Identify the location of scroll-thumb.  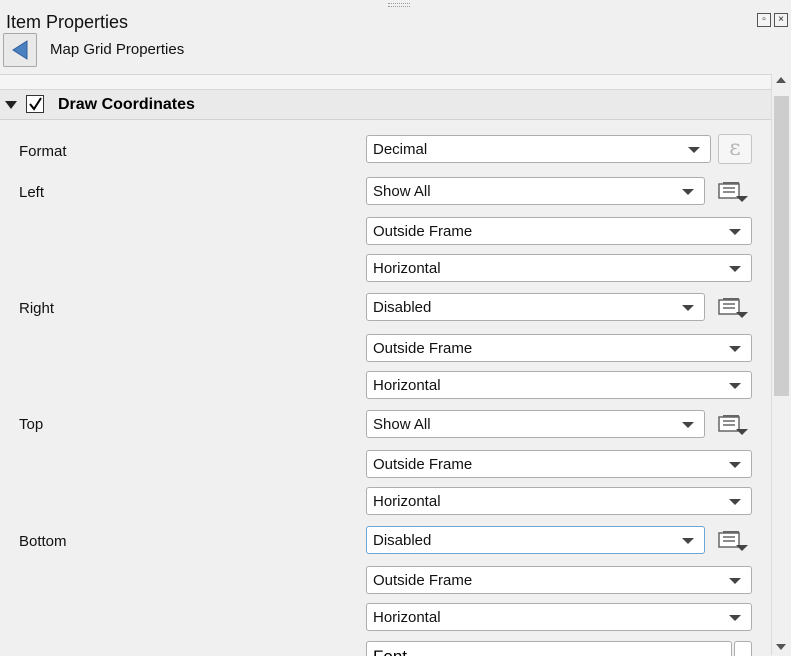
(781, 246).